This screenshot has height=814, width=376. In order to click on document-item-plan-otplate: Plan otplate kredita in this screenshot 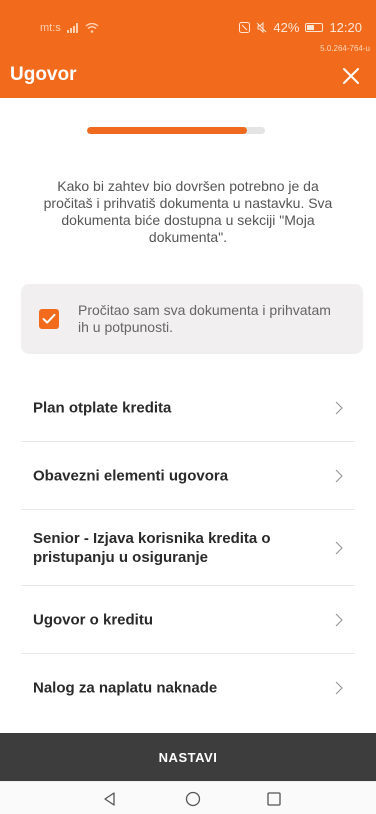, I will do `click(188, 408)`.